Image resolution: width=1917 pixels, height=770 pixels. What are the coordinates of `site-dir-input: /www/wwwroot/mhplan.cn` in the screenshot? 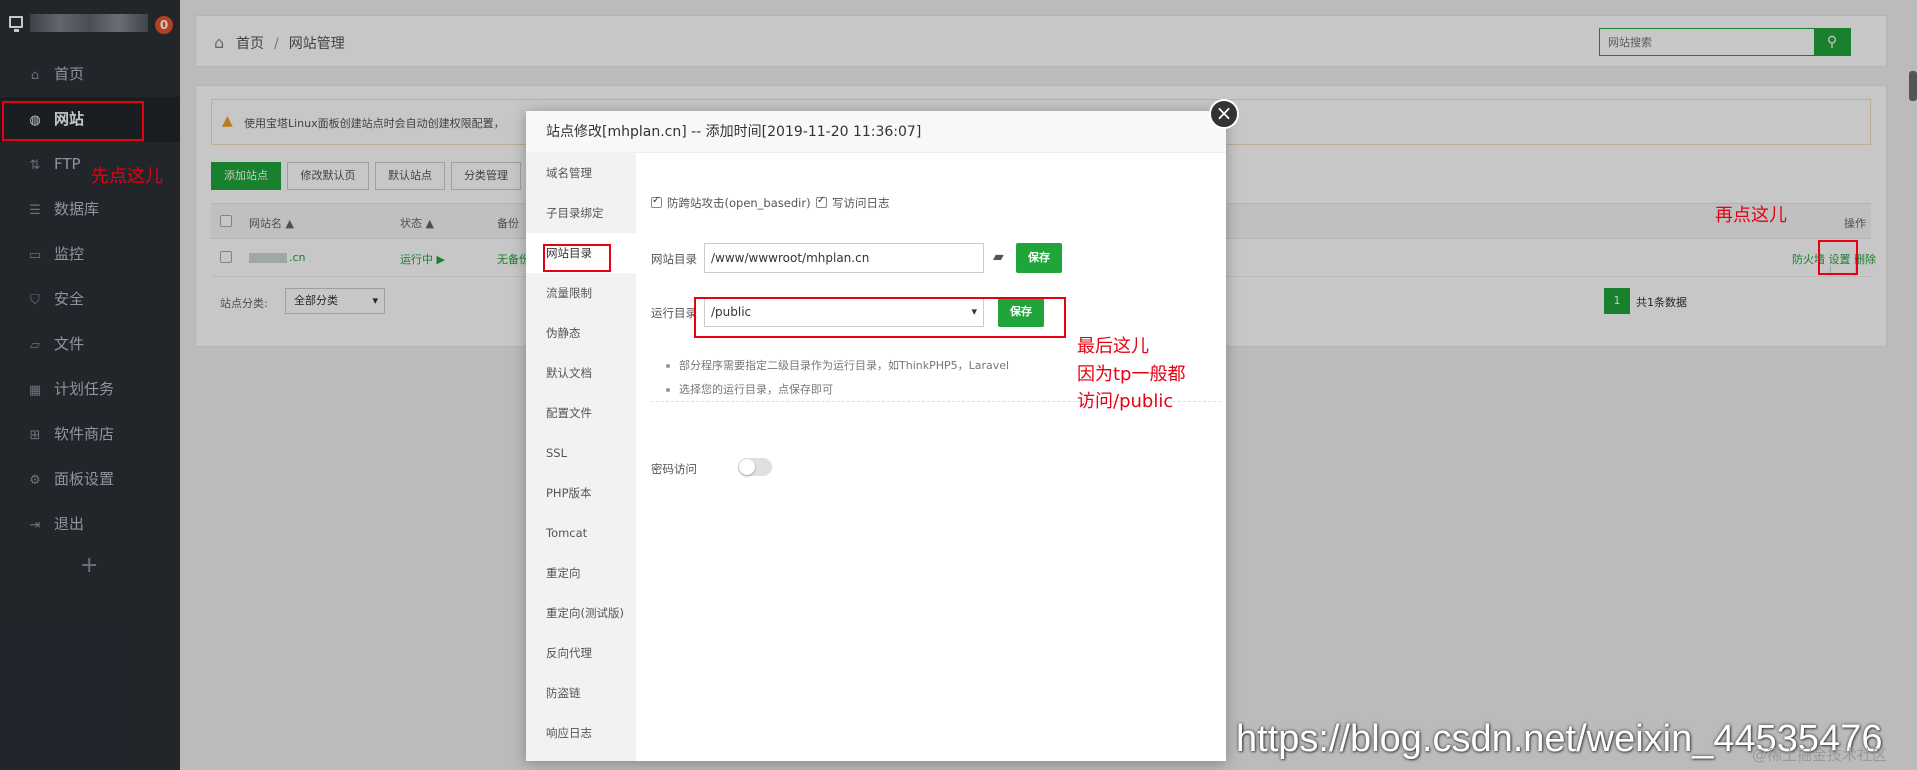 It's located at (844, 258).